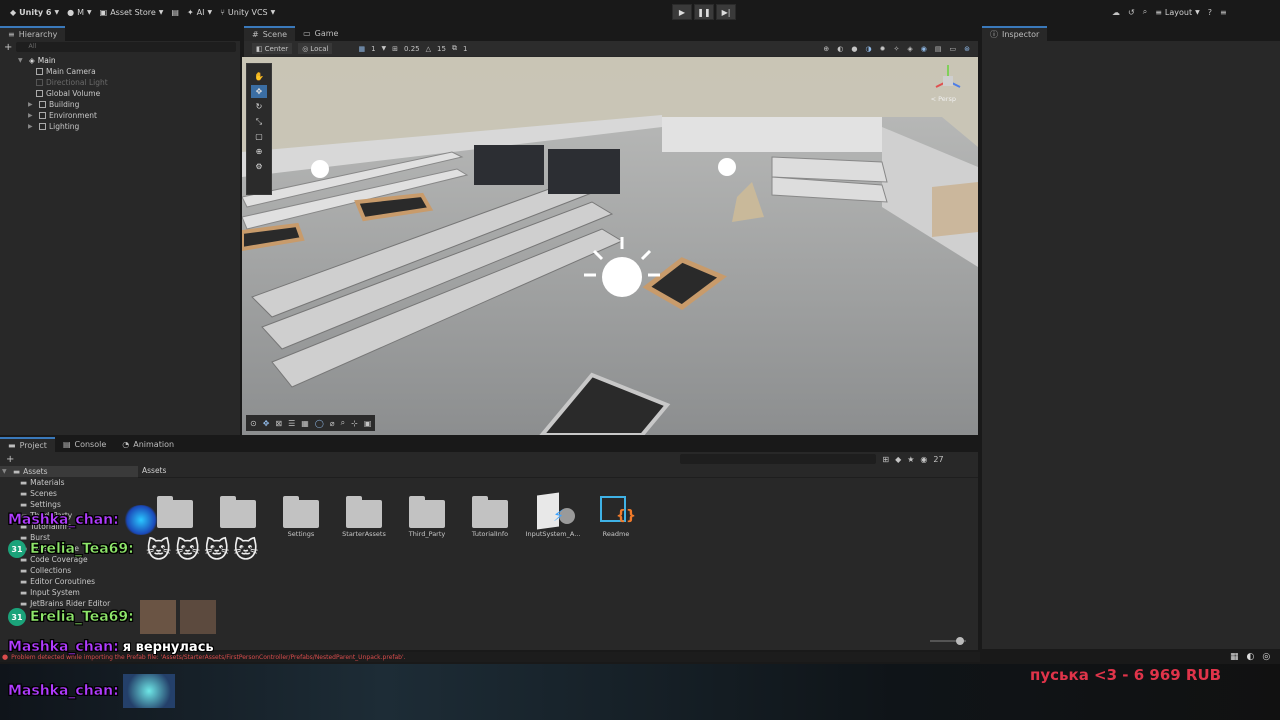  Describe the element at coordinates (79, 12) in the screenshot. I see `user-button: ● M ▼` at that location.